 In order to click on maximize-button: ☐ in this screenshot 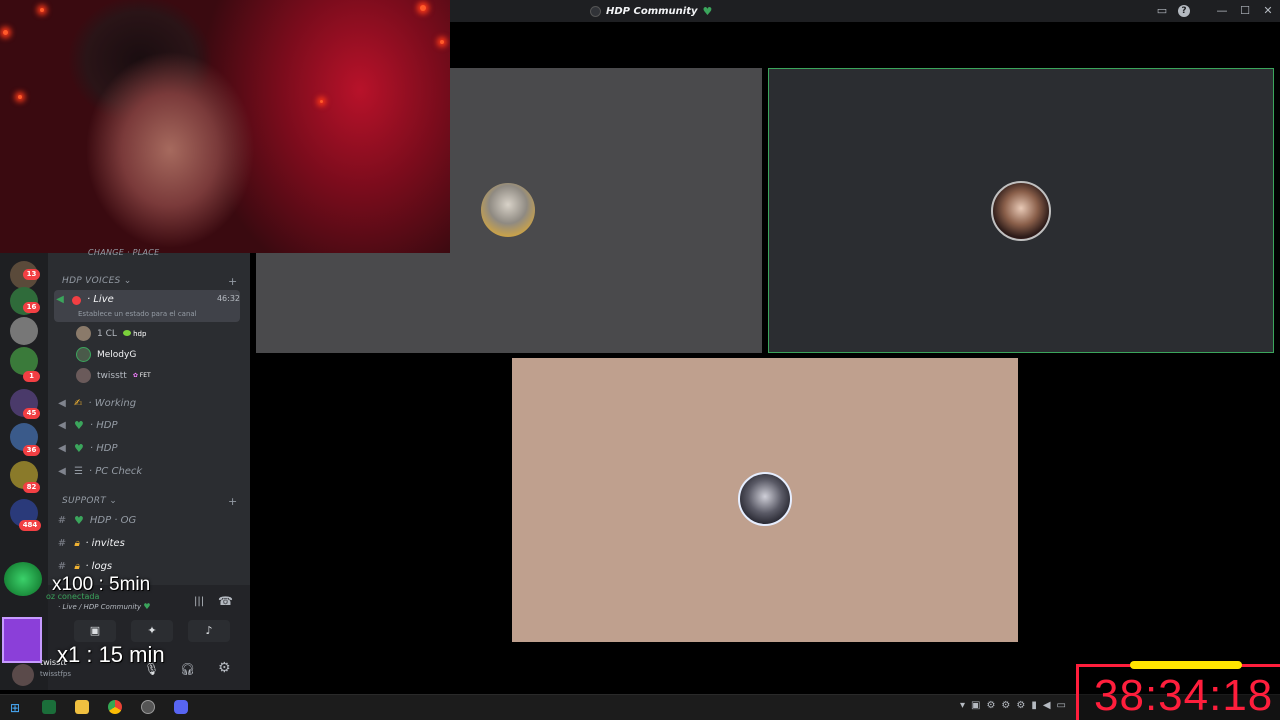, I will do `click(1245, 11)`.